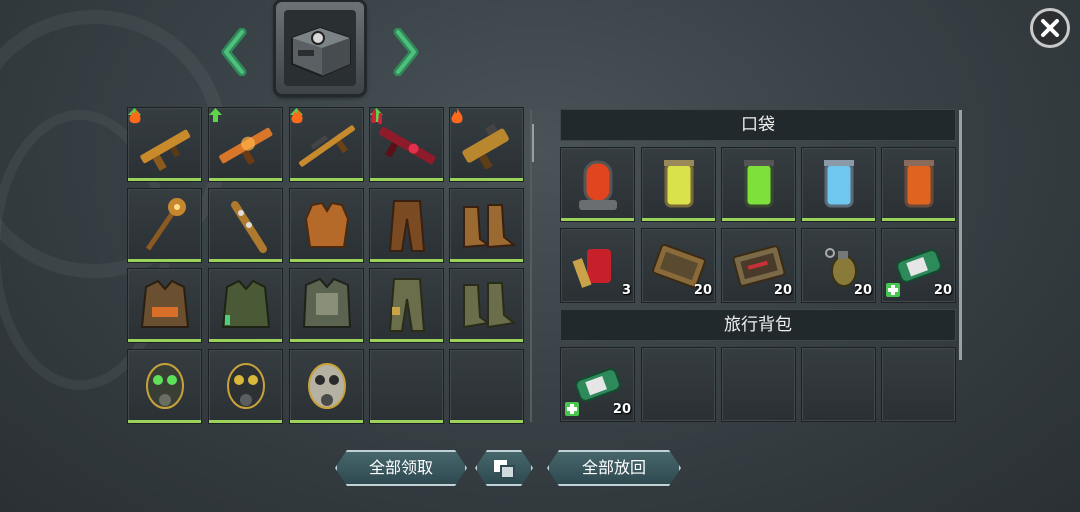 This screenshot has height=512, width=1080. I want to click on leather-vest-icon, so click(327, 224).